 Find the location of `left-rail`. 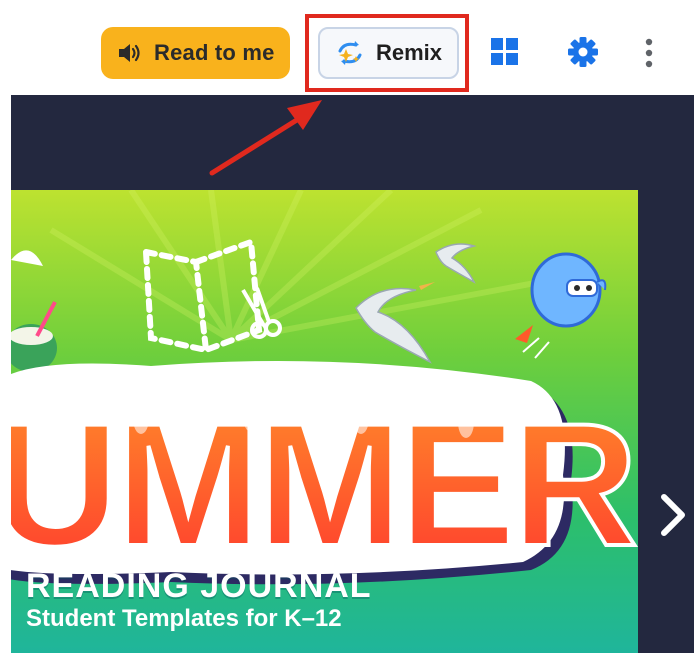

left-rail is located at coordinates (5, 326).